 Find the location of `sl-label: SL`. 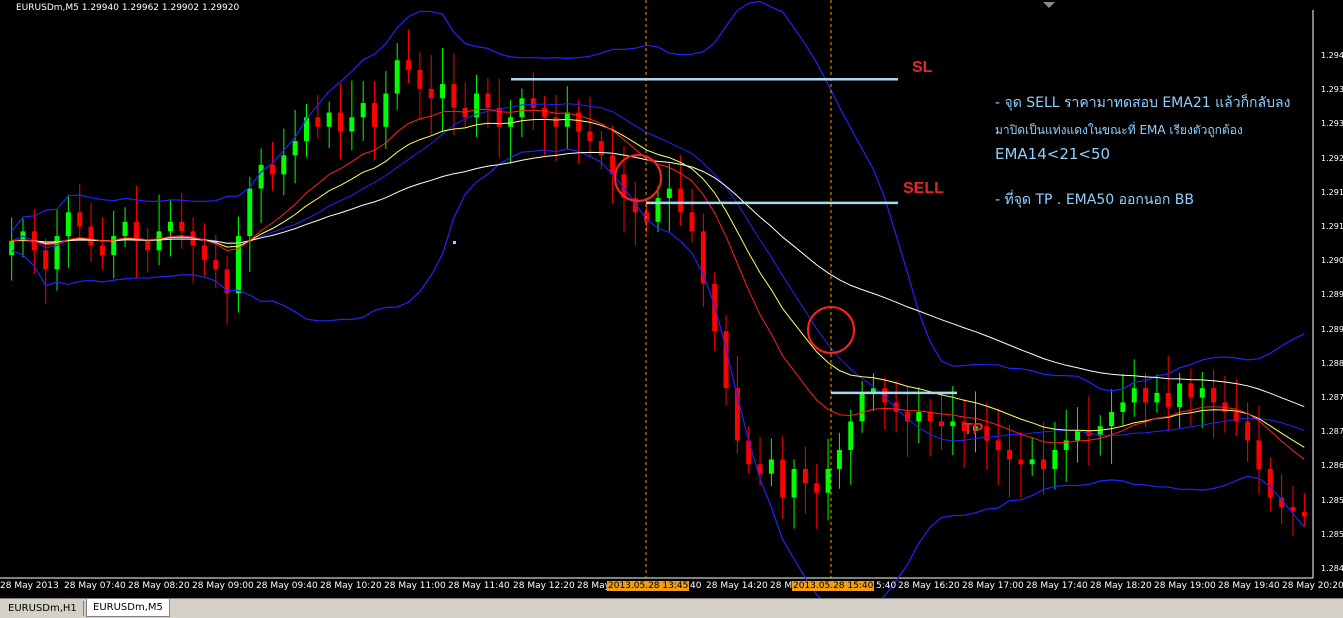

sl-label: SL is located at coordinates (922, 67).